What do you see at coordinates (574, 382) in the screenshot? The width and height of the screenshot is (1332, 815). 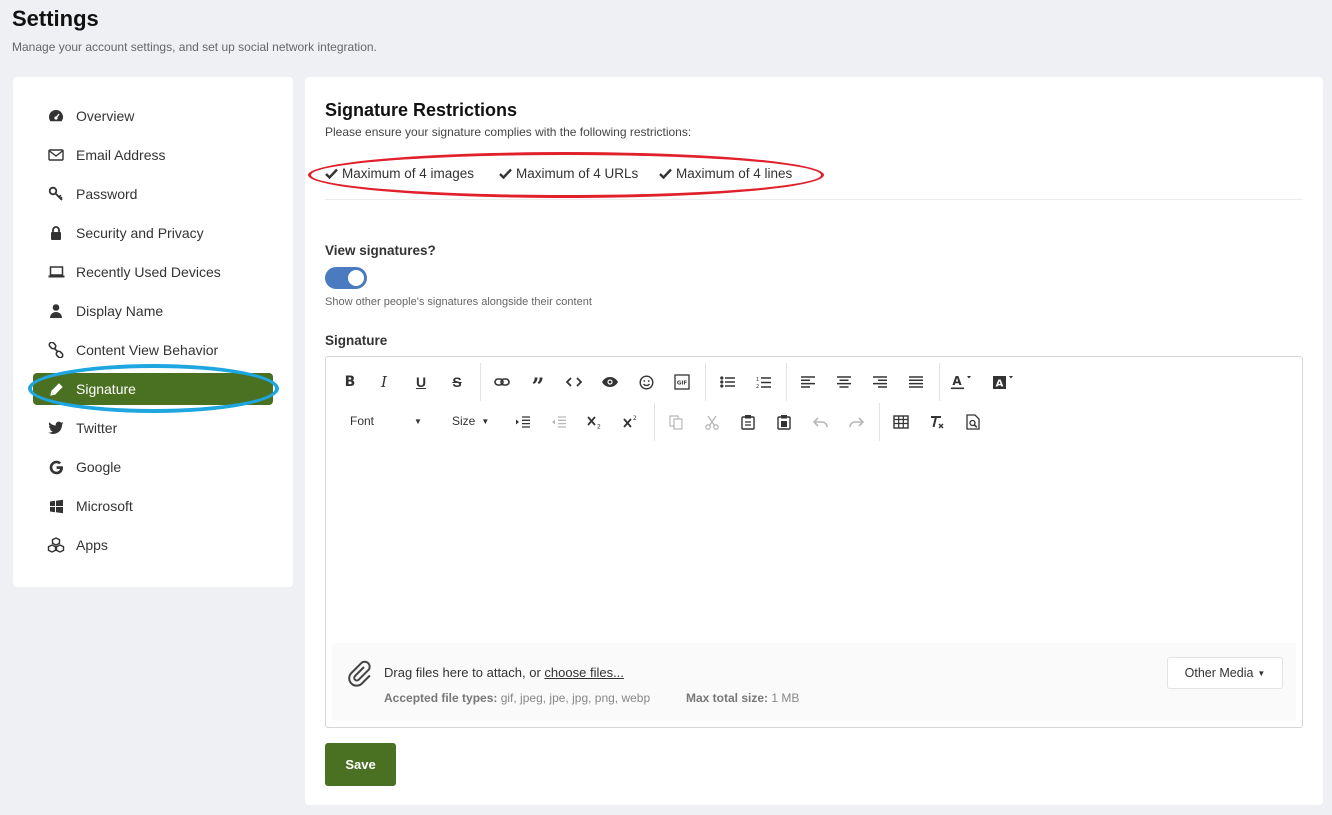 I see `code-button` at bounding box center [574, 382].